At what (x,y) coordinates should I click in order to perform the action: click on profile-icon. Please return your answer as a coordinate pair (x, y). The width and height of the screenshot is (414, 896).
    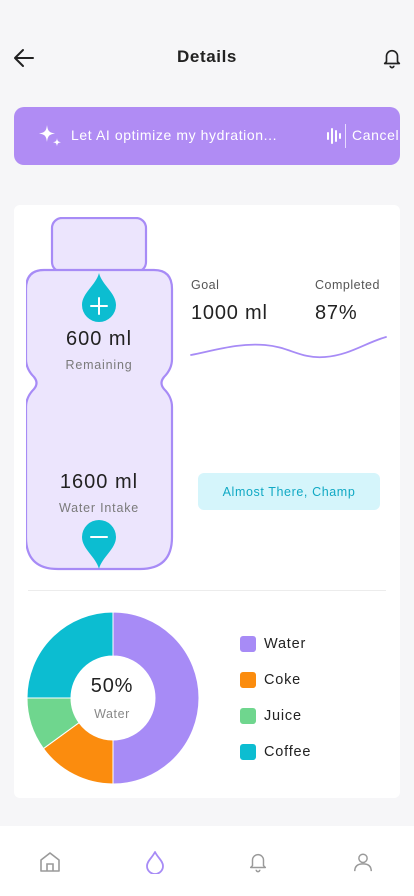
    Looking at the image, I should click on (363, 862).